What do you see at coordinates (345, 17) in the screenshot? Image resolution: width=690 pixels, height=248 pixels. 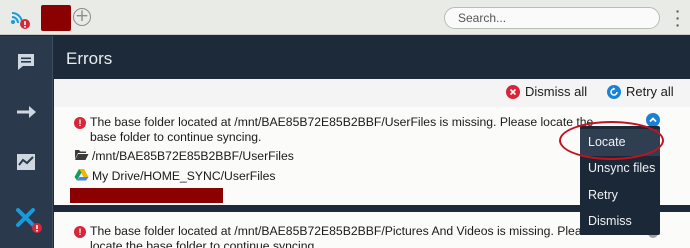 I see `top-bar: + ···` at bounding box center [345, 17].